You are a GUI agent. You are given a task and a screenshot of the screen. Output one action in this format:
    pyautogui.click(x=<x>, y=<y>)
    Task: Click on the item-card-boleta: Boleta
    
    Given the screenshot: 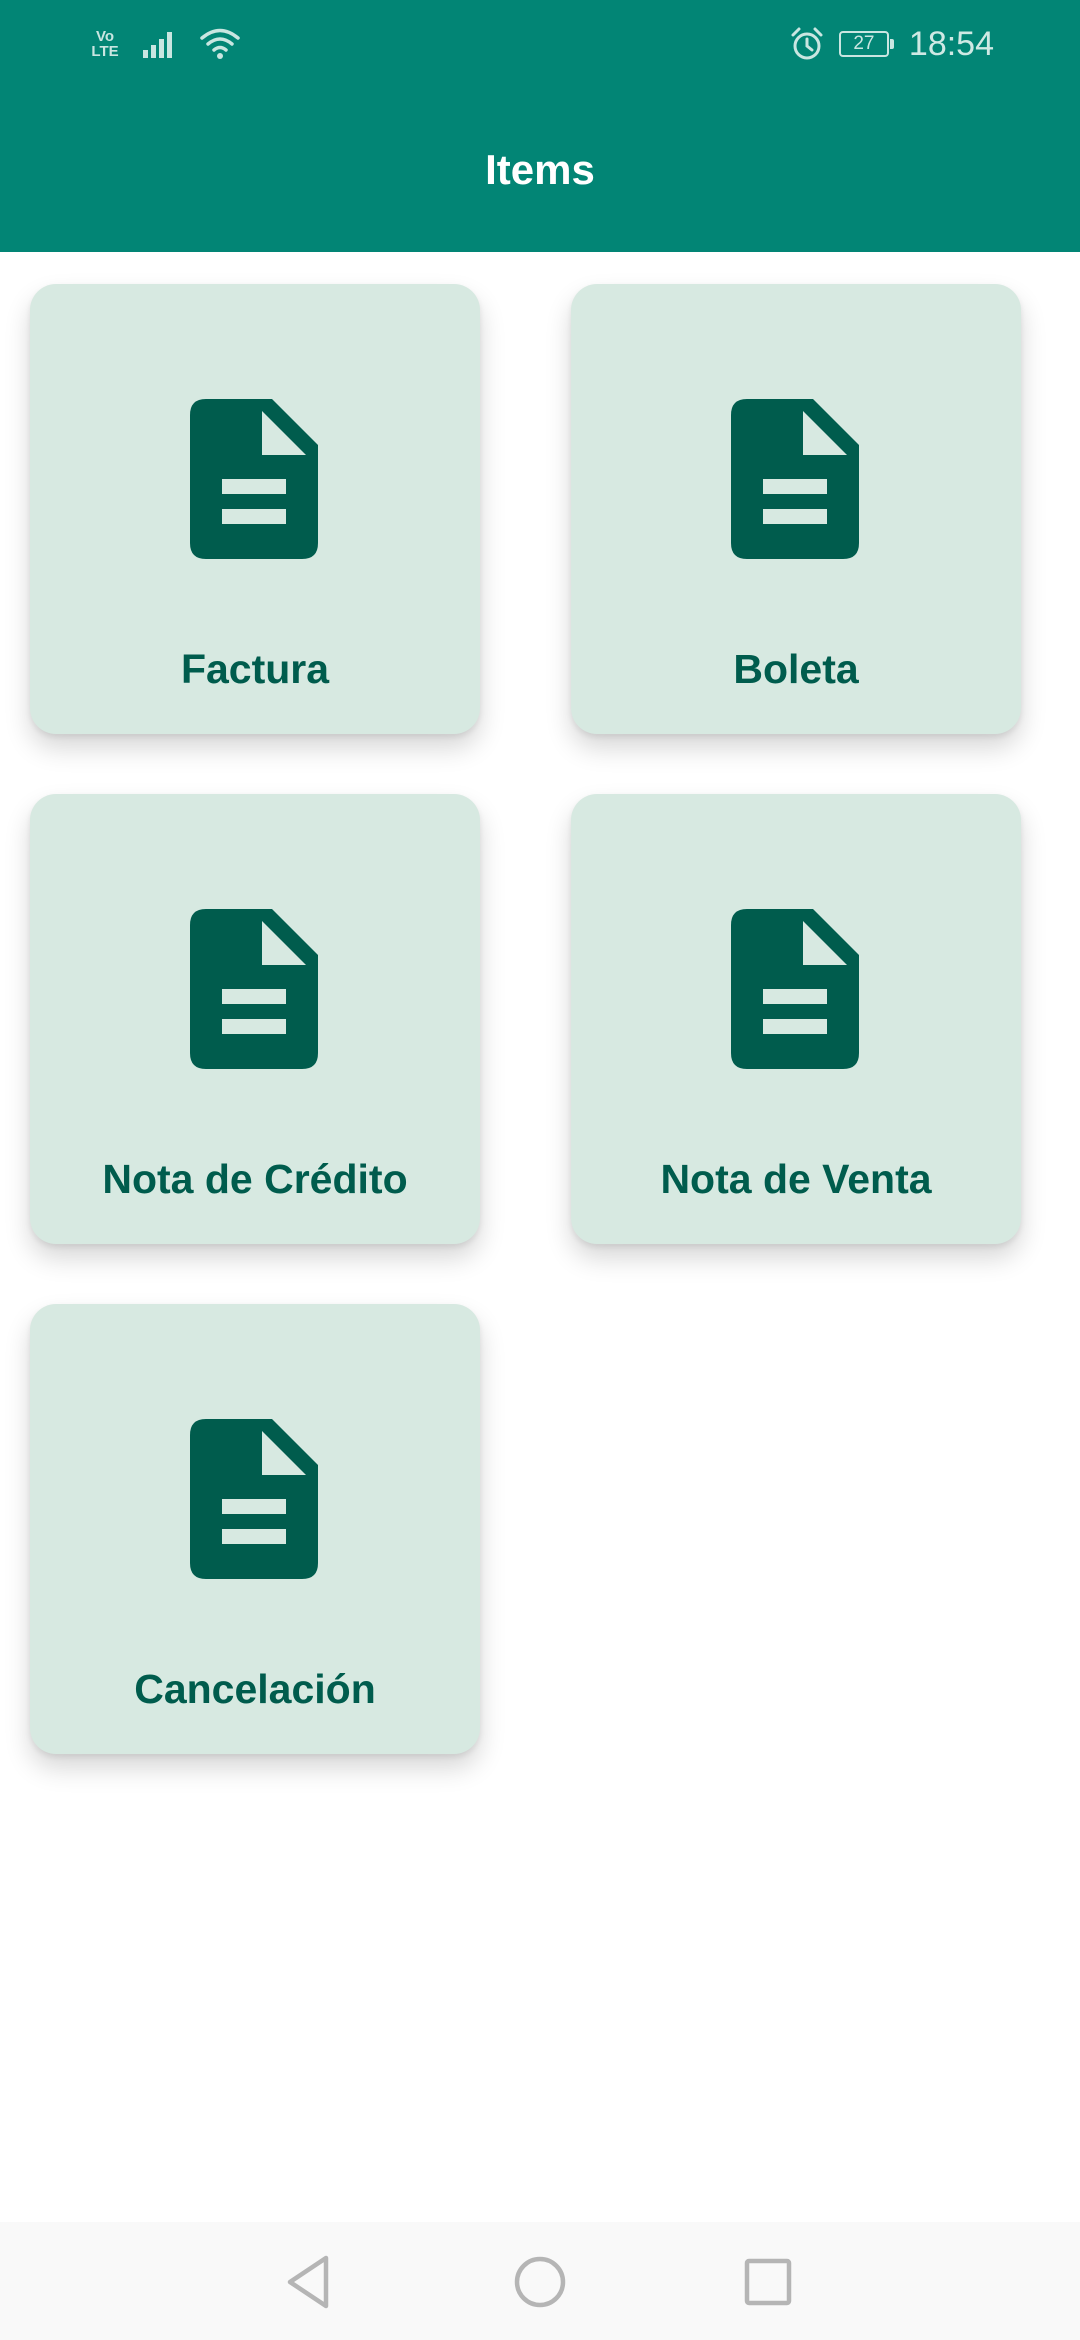 What is the action you would take?
    pyautogui.click(x=796, y=509)
    